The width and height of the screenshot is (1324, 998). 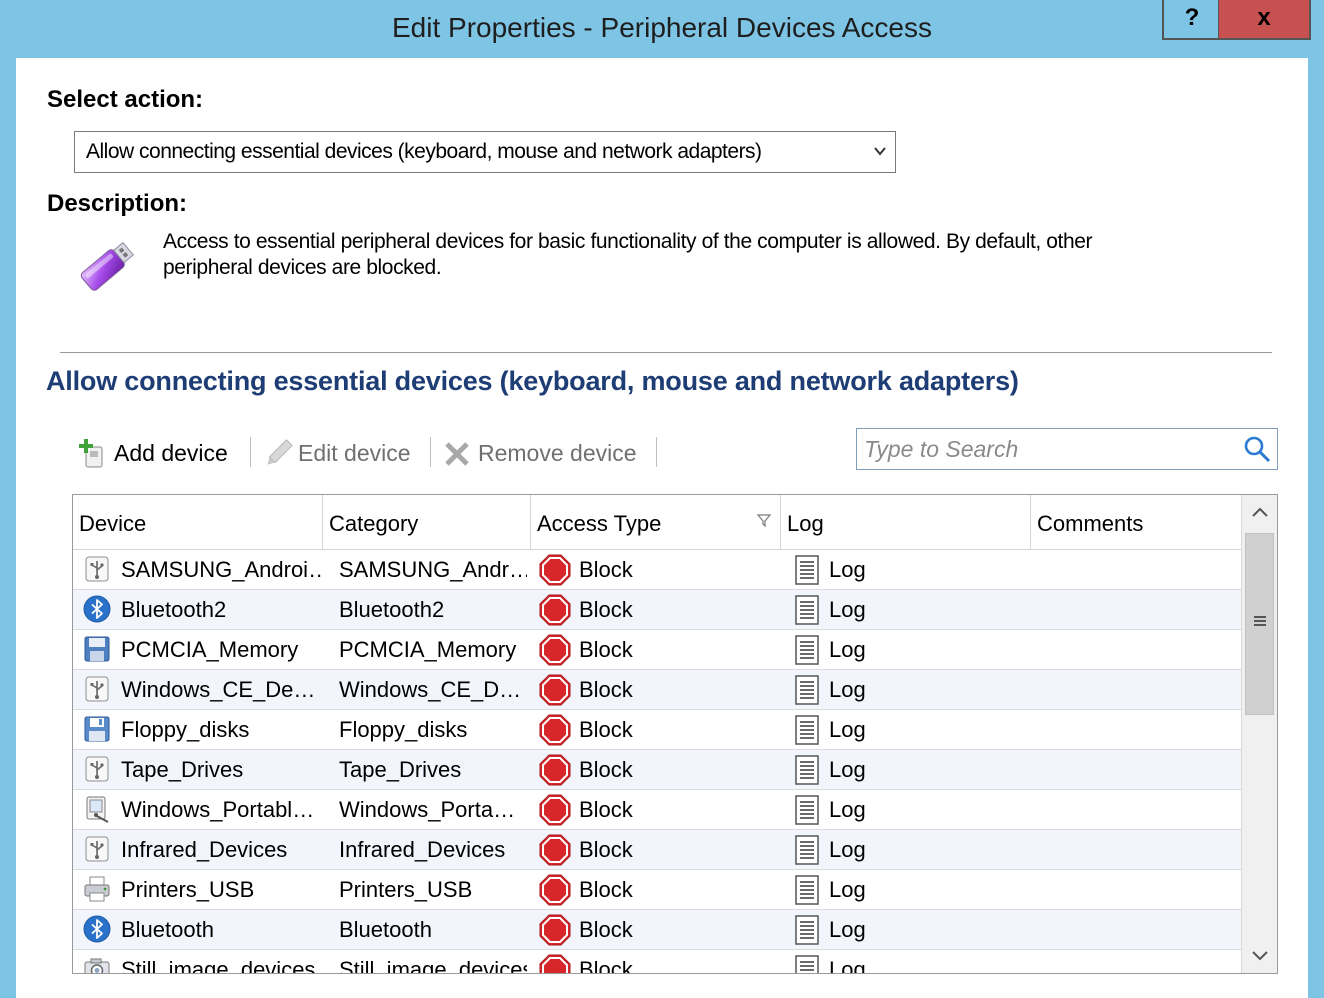 What do you see at coordinates (657, 650) in the screenshot?
I see `table-row: PCMCIA_Memory PCMCIA_Memory Block Log` at bounding box center [657, 650].